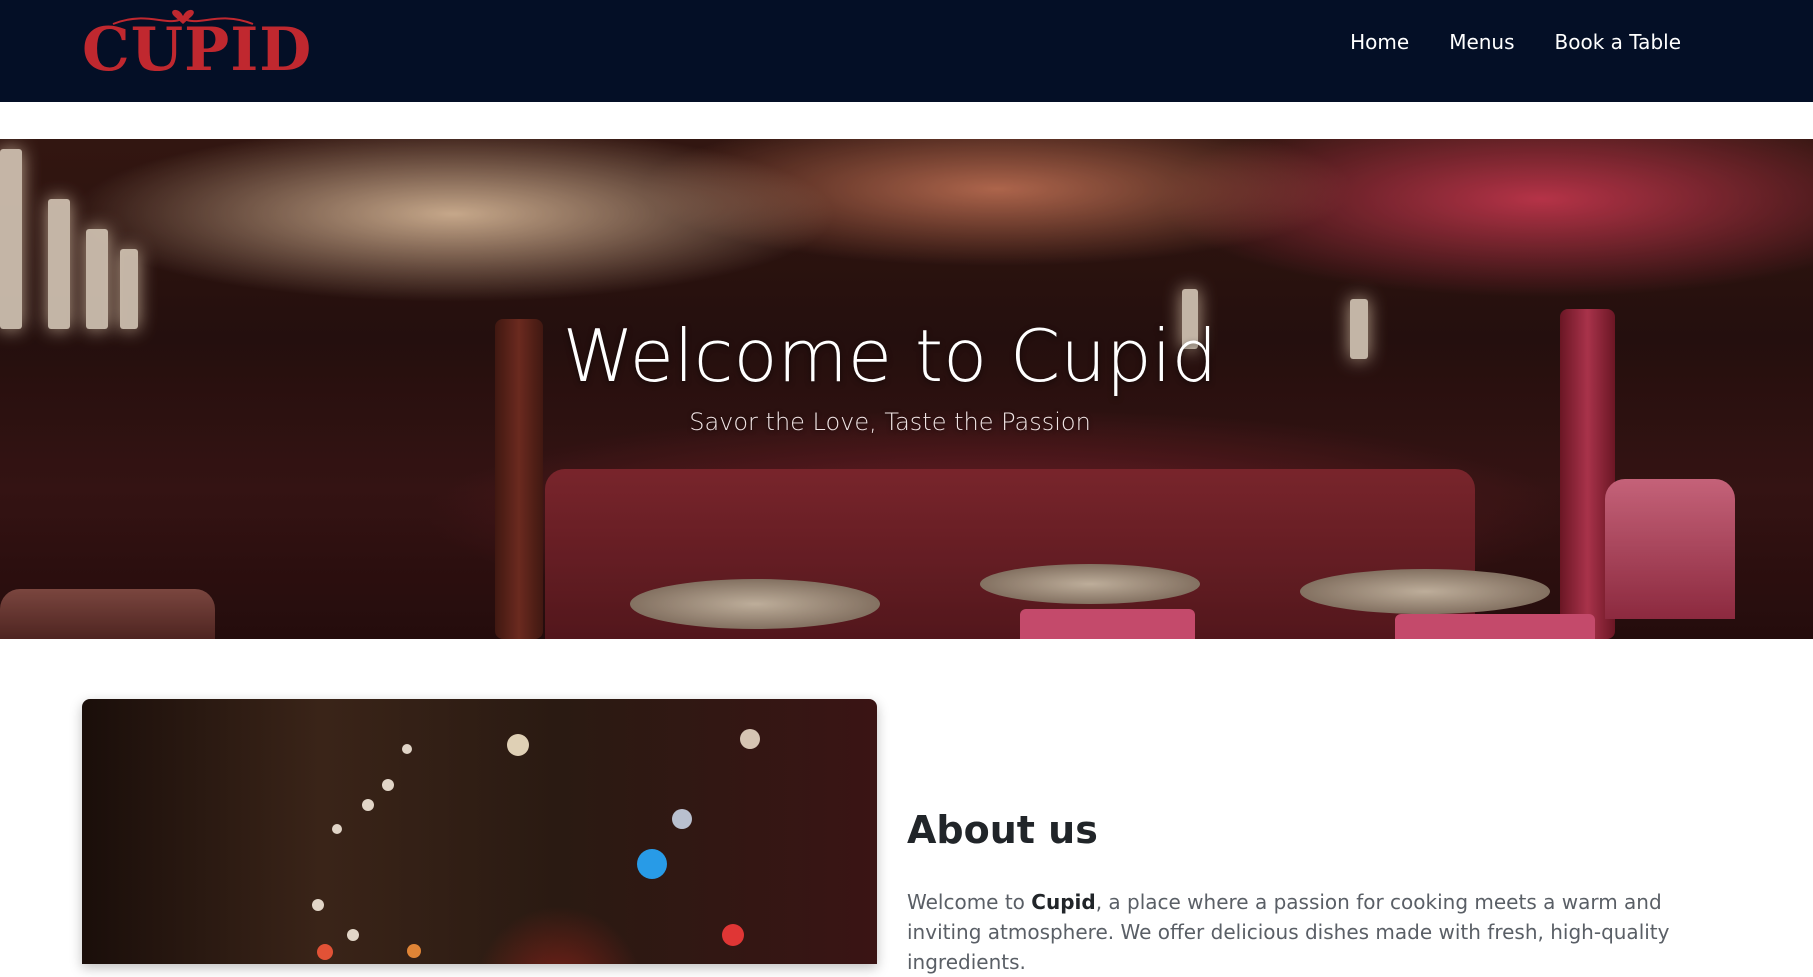 The image size is (1813, 977). Describe the element at coordinates (1515, 42) in the screenshot. I see `nav-links: Home Menus Book a Table` at that location.